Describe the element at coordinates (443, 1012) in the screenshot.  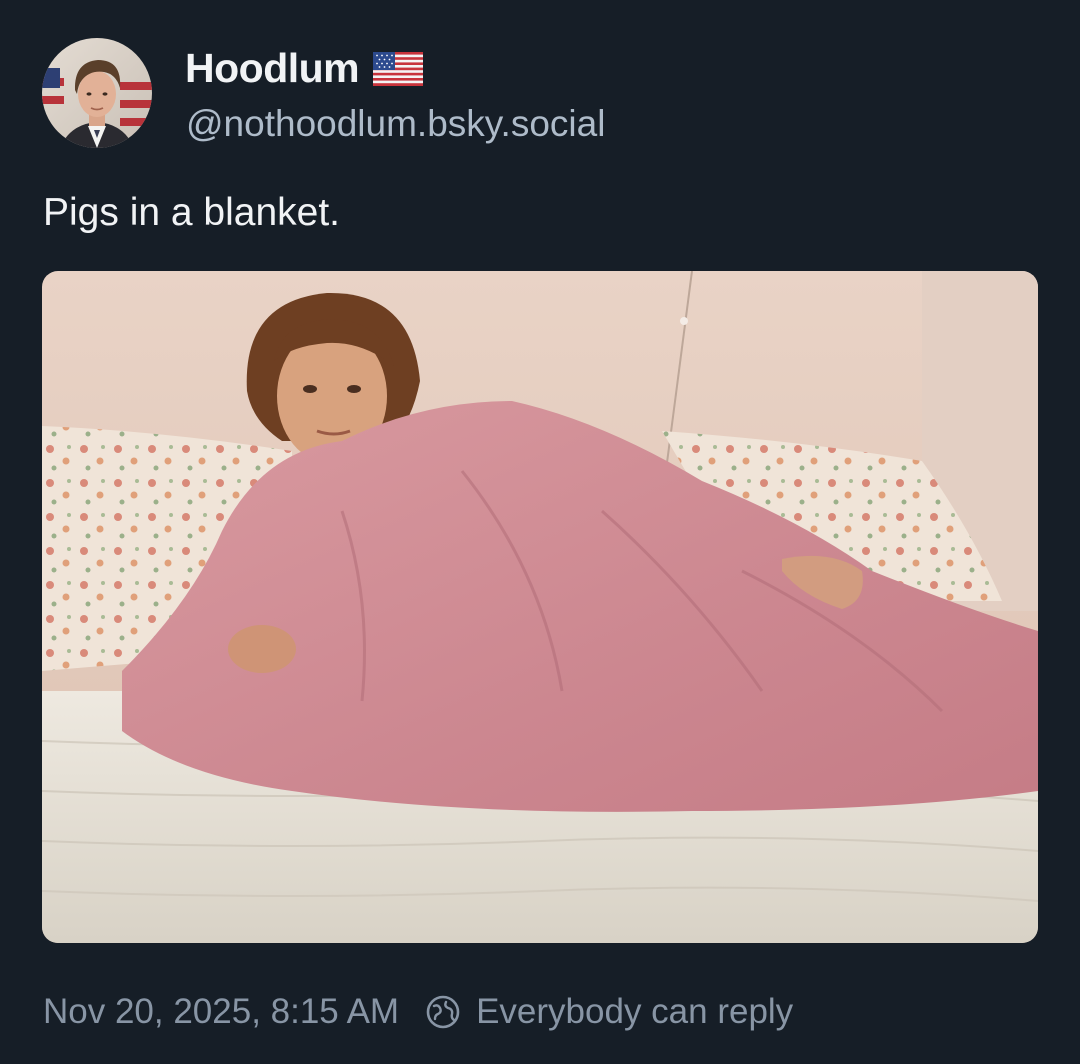
I see `globe-icon` at that location.